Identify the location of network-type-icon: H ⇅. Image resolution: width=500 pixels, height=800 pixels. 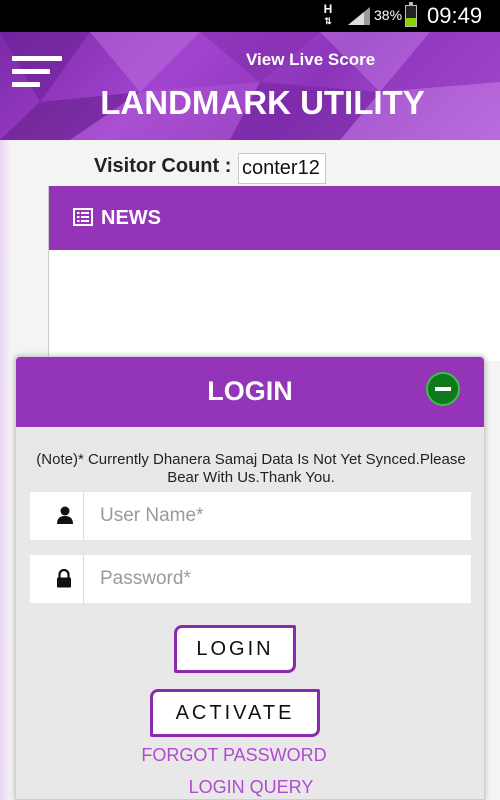
(328, 14).